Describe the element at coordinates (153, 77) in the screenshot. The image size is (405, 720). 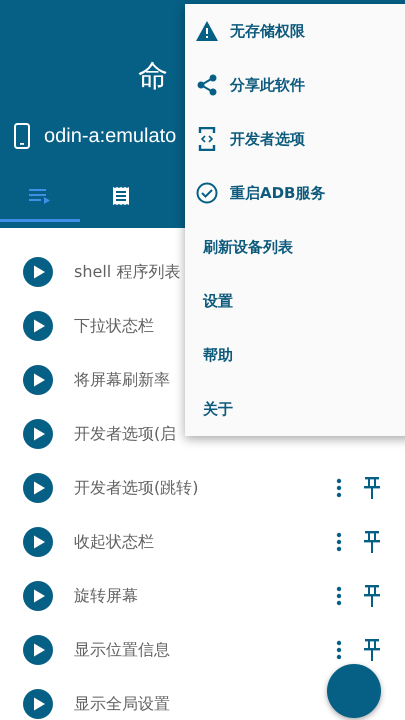
I see `screen-title: 命` at that location.